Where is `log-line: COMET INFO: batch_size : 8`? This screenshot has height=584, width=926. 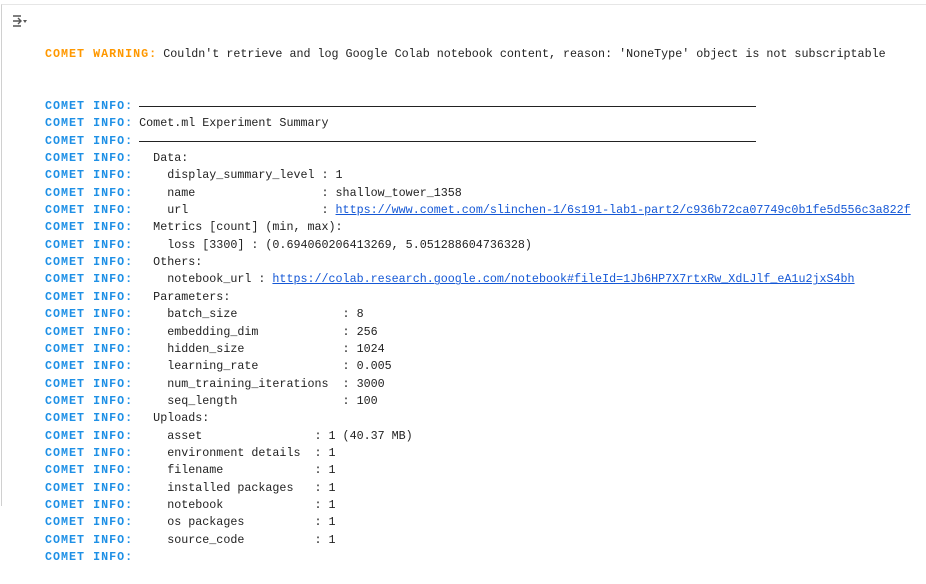
log-line: COMET INFO: batch_size : 8 is located at coordinates (482, 314).